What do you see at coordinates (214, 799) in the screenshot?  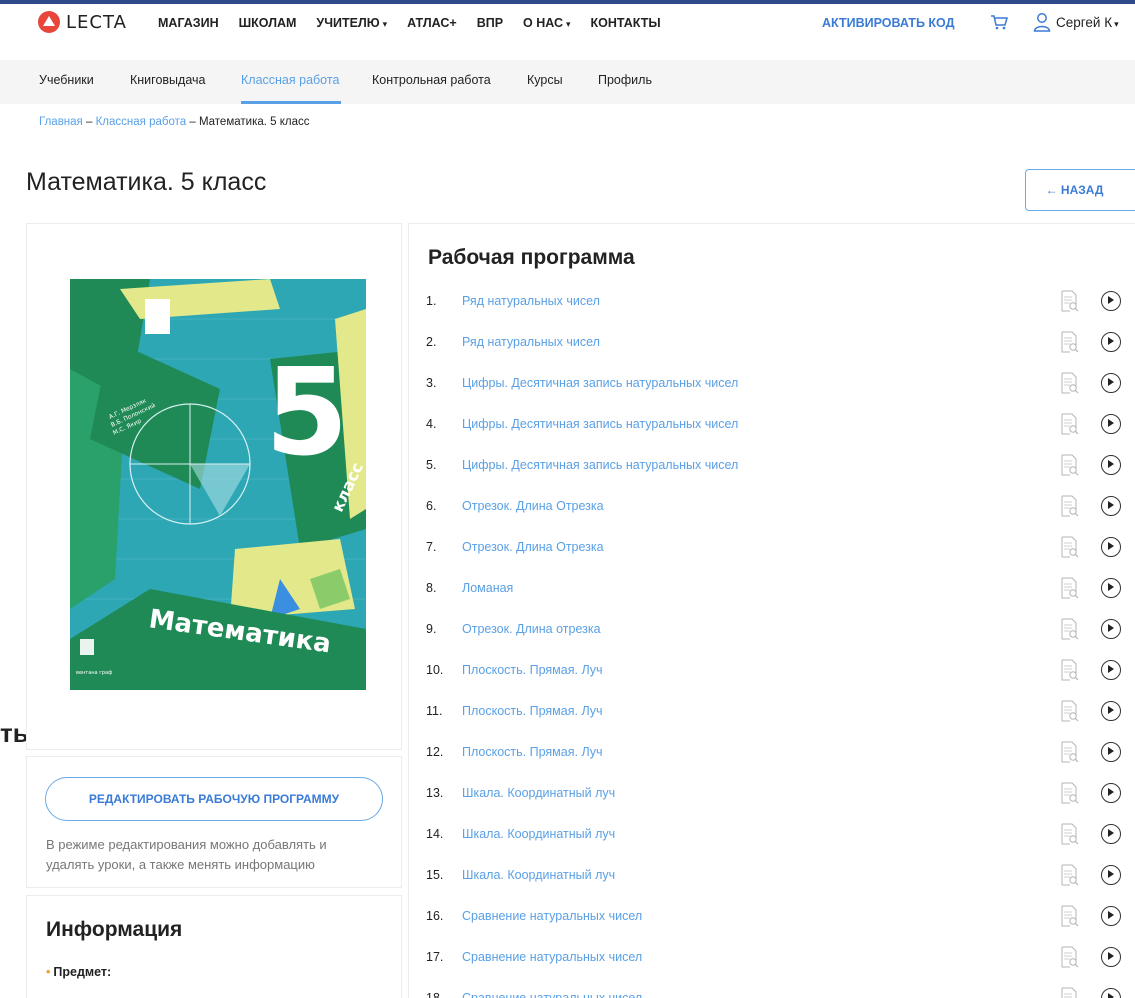 I see `edit-program-button: РЕДАКТИРОВАТЬ РАБОЧУЮ ПРОГРАММУ` at bounding box center [214, 799].